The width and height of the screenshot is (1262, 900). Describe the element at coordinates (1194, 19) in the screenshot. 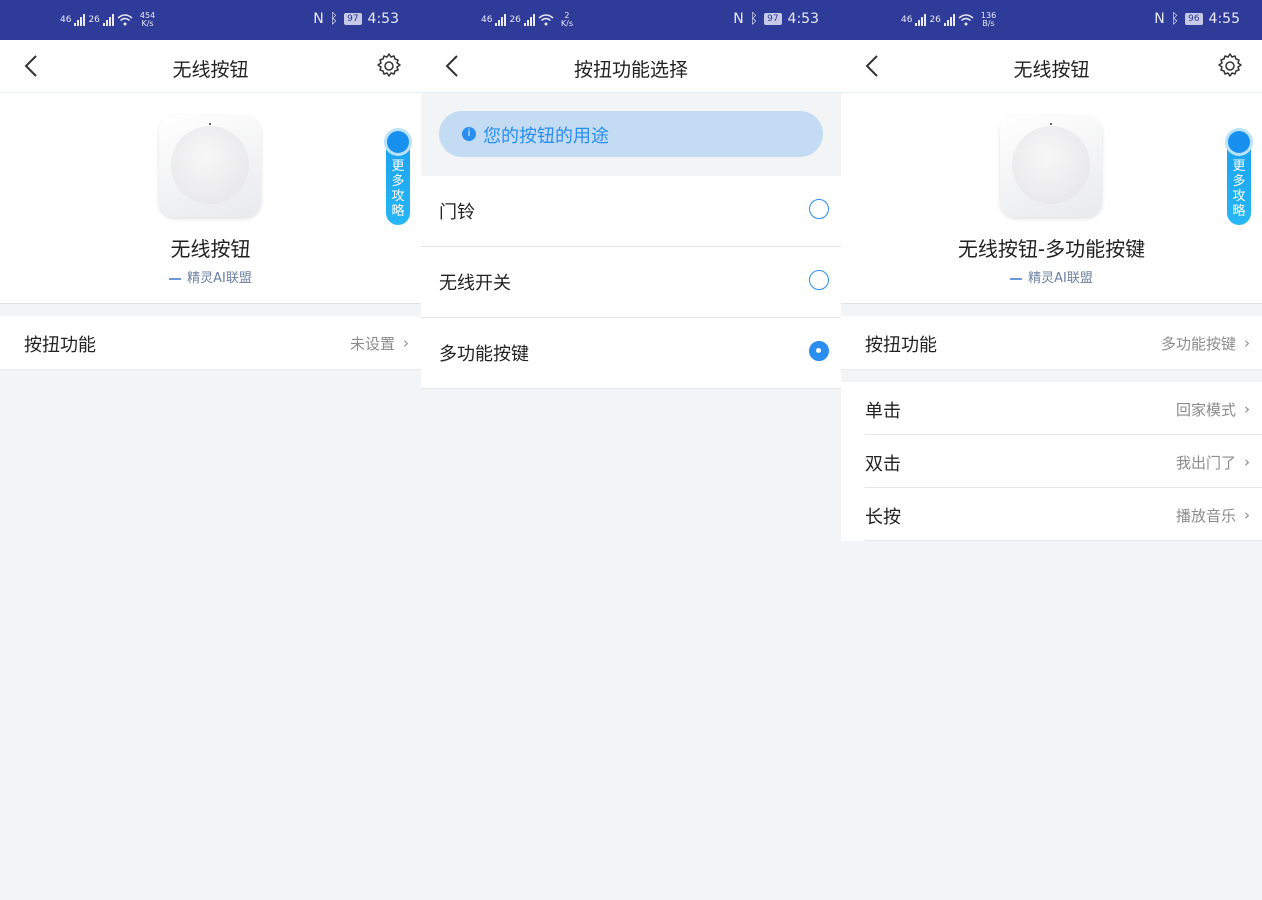

I see `battery-icon: 96` at that location.